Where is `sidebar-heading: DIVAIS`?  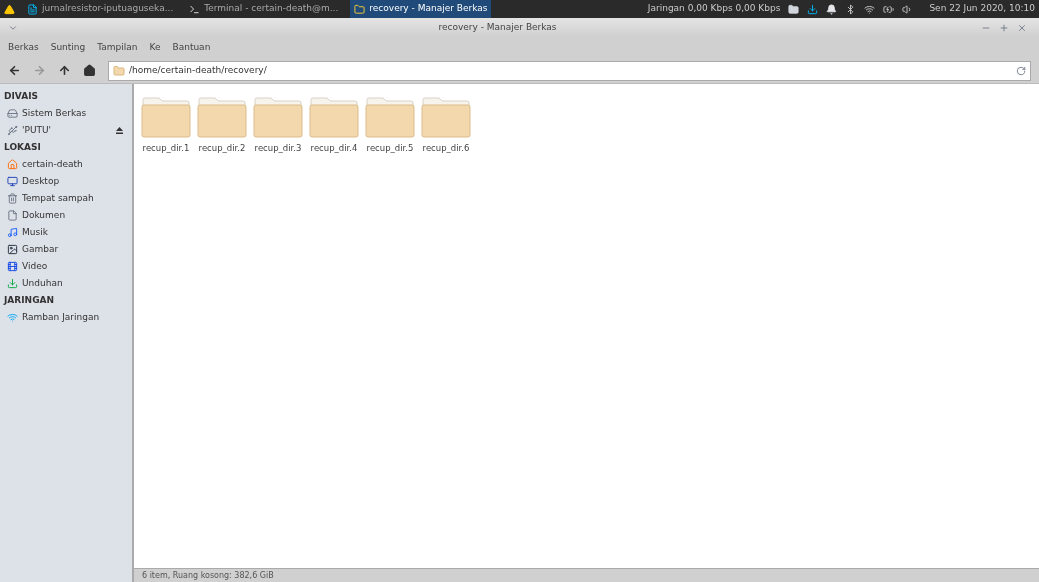 sidebar-heading: DIVAIS is located at coordinates (21, 96).